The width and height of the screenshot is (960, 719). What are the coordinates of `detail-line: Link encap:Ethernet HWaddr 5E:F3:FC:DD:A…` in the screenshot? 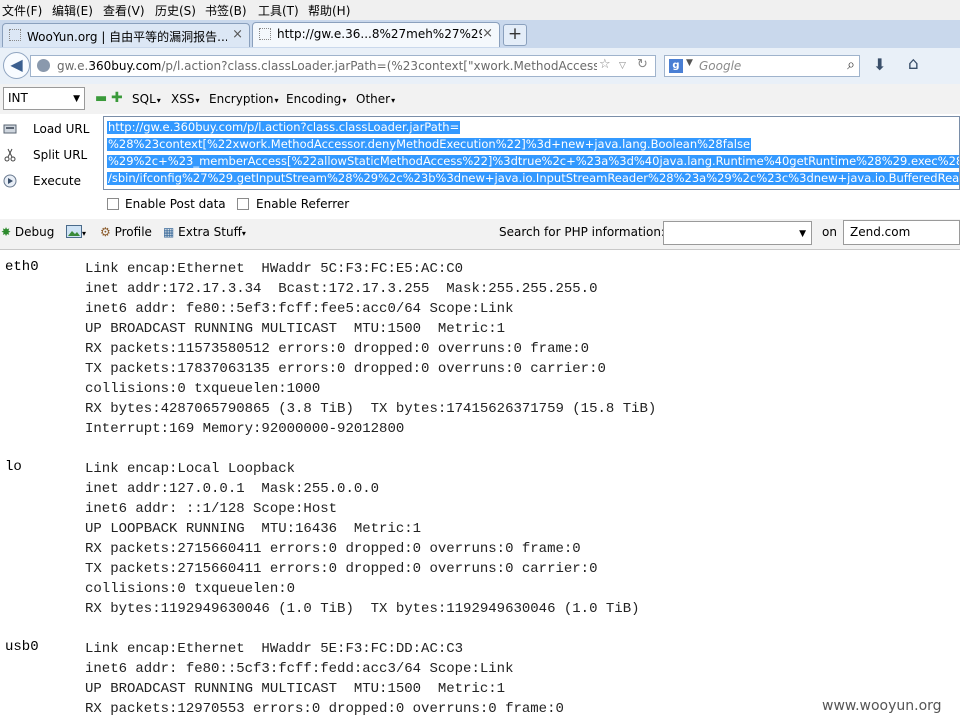 It's located at (274, 649).